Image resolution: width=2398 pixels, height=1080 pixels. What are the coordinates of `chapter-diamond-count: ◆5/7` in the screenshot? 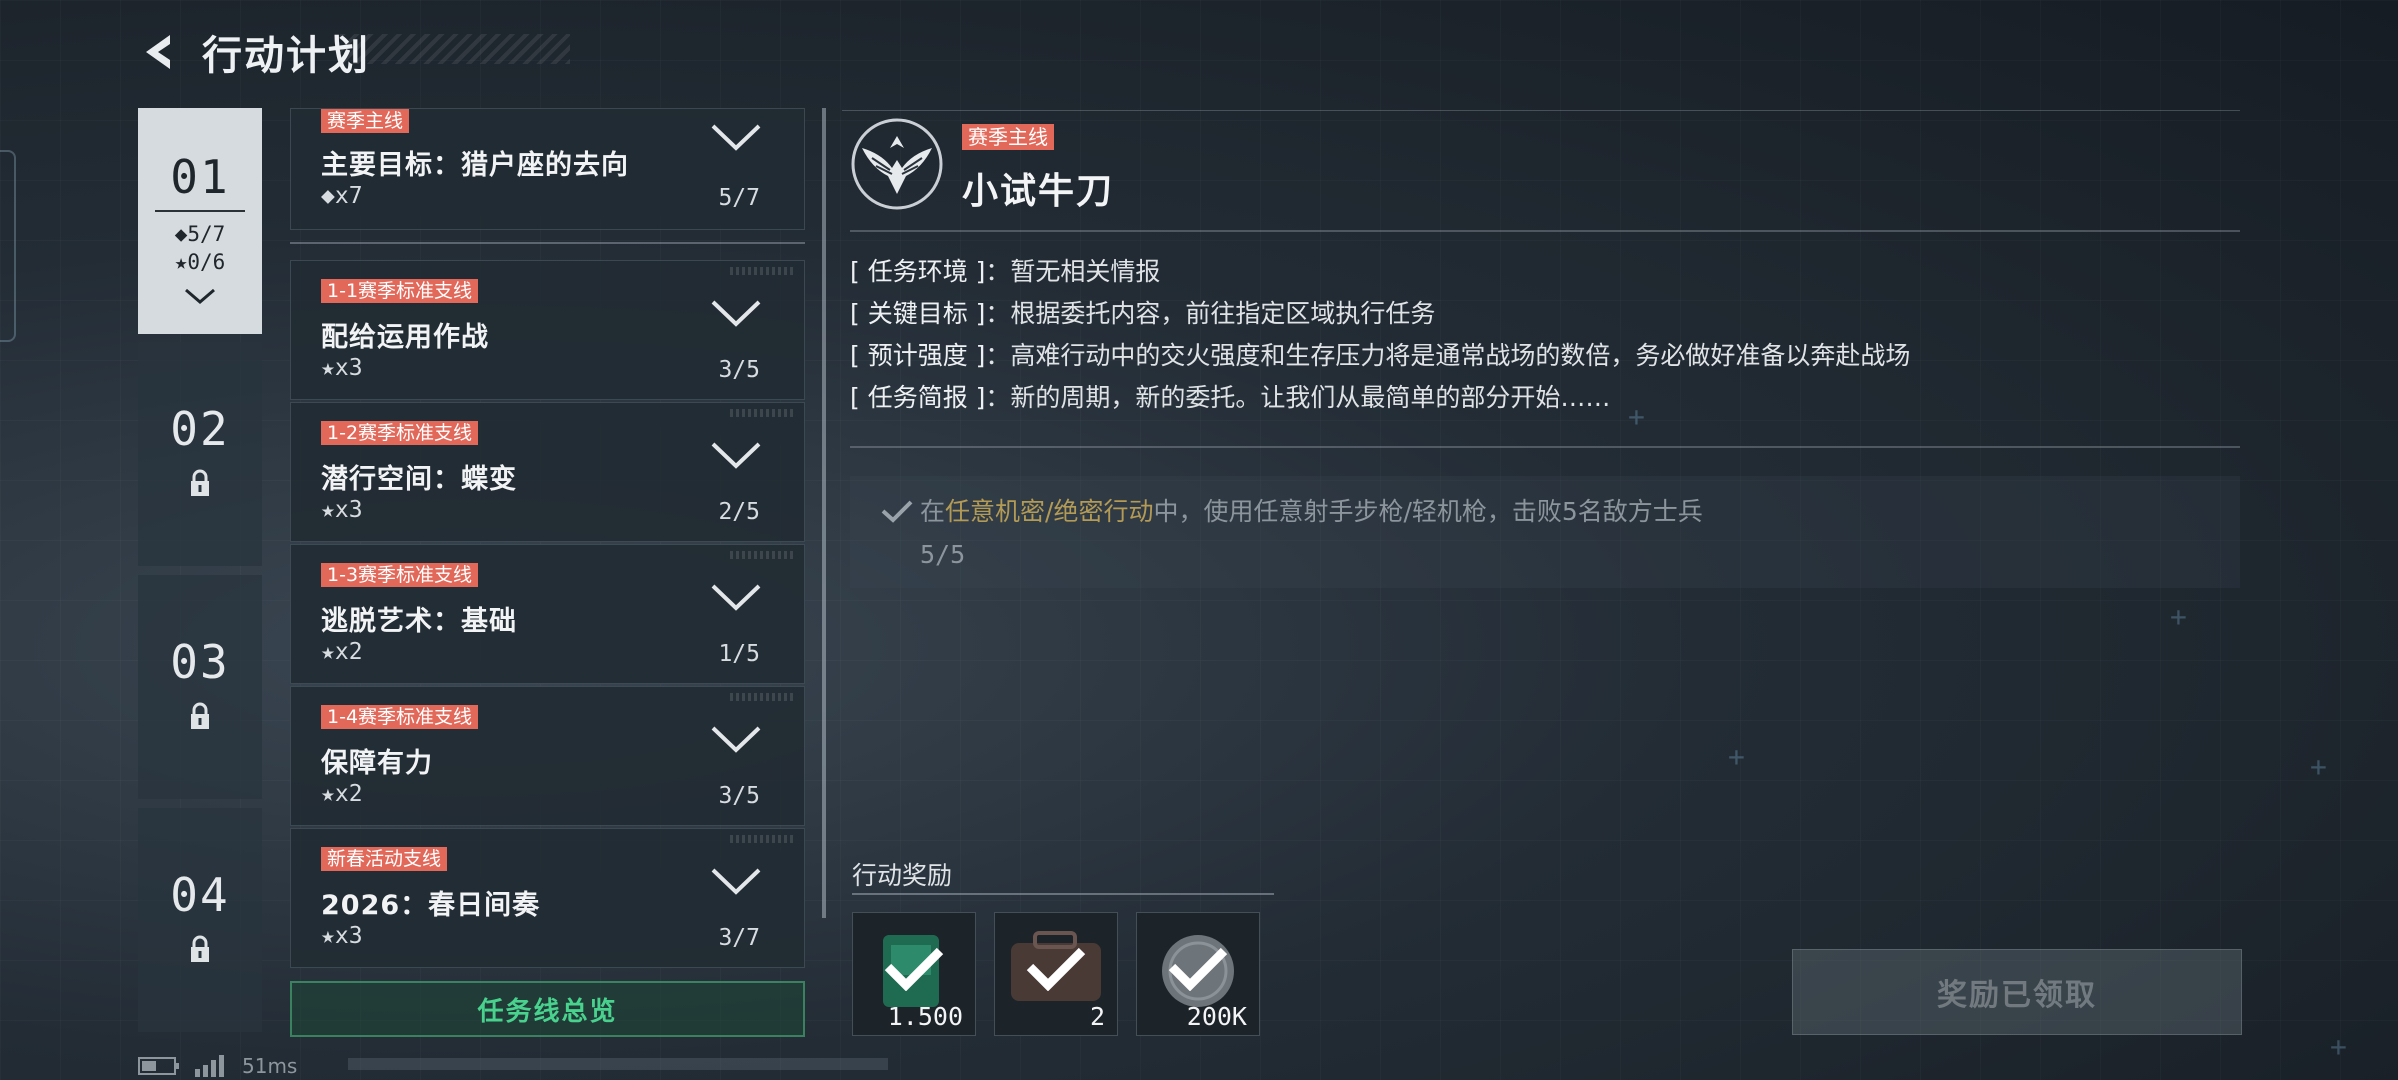 It's located at (200, 234).